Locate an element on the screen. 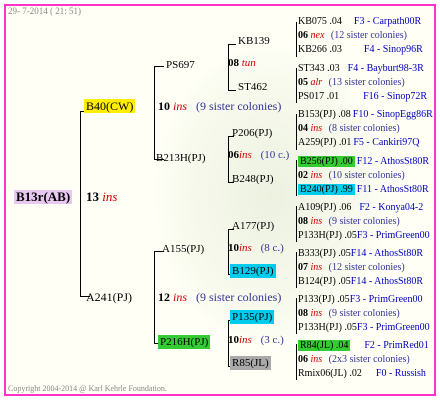  g3-a1-queen: KB139 is located at coordinates (254, 41).